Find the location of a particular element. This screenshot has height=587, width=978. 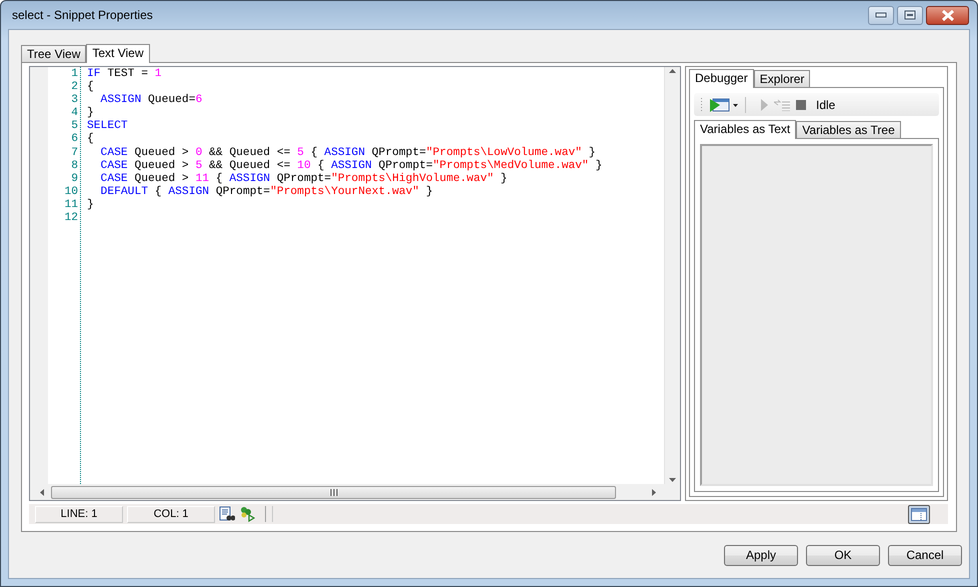

line-number: 1 is located at coordinates (74, 75).